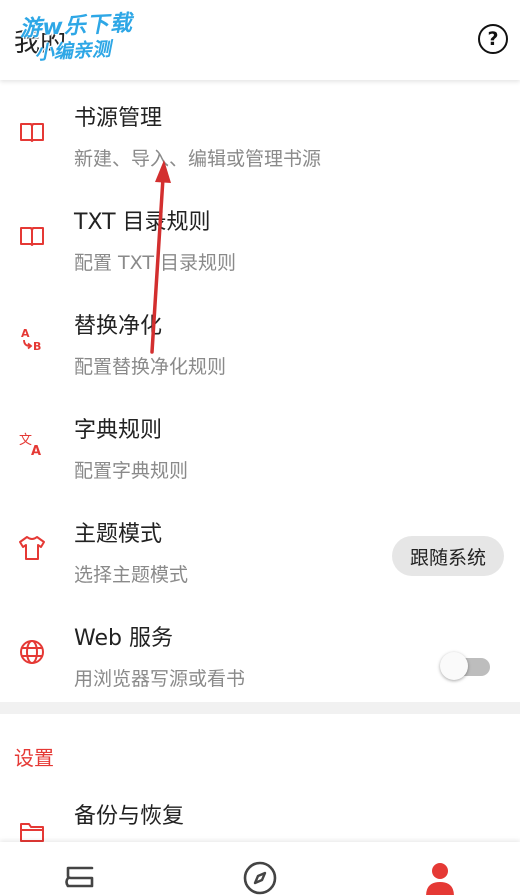 This screenshot has height=895, width=520. What do you see at coordinates (118, 118) in the screenshot?
I see `item-title: 书源管理` at bounding box center [118, 118].